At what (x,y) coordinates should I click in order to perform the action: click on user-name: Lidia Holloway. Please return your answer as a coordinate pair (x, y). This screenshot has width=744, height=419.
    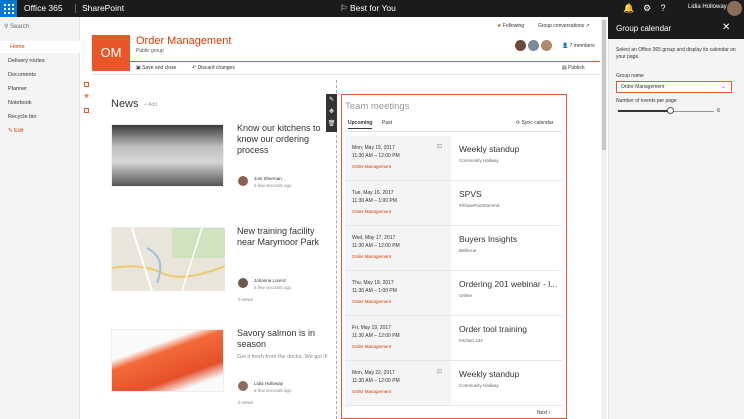
    Looking at the image, I should click on (707, 7).